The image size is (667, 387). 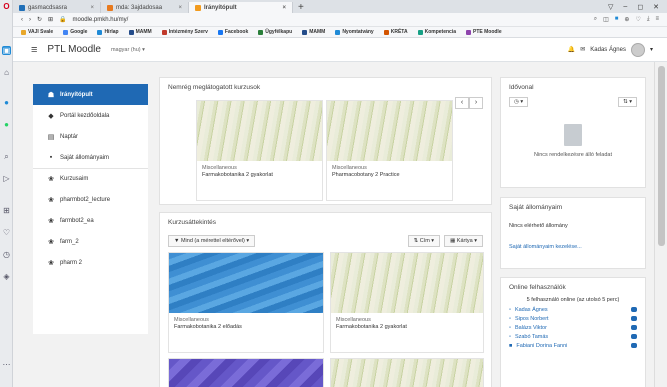 I want to click on drawer-item-my-courses: ❀ Kurzusaim, so click(x=90, y=178).